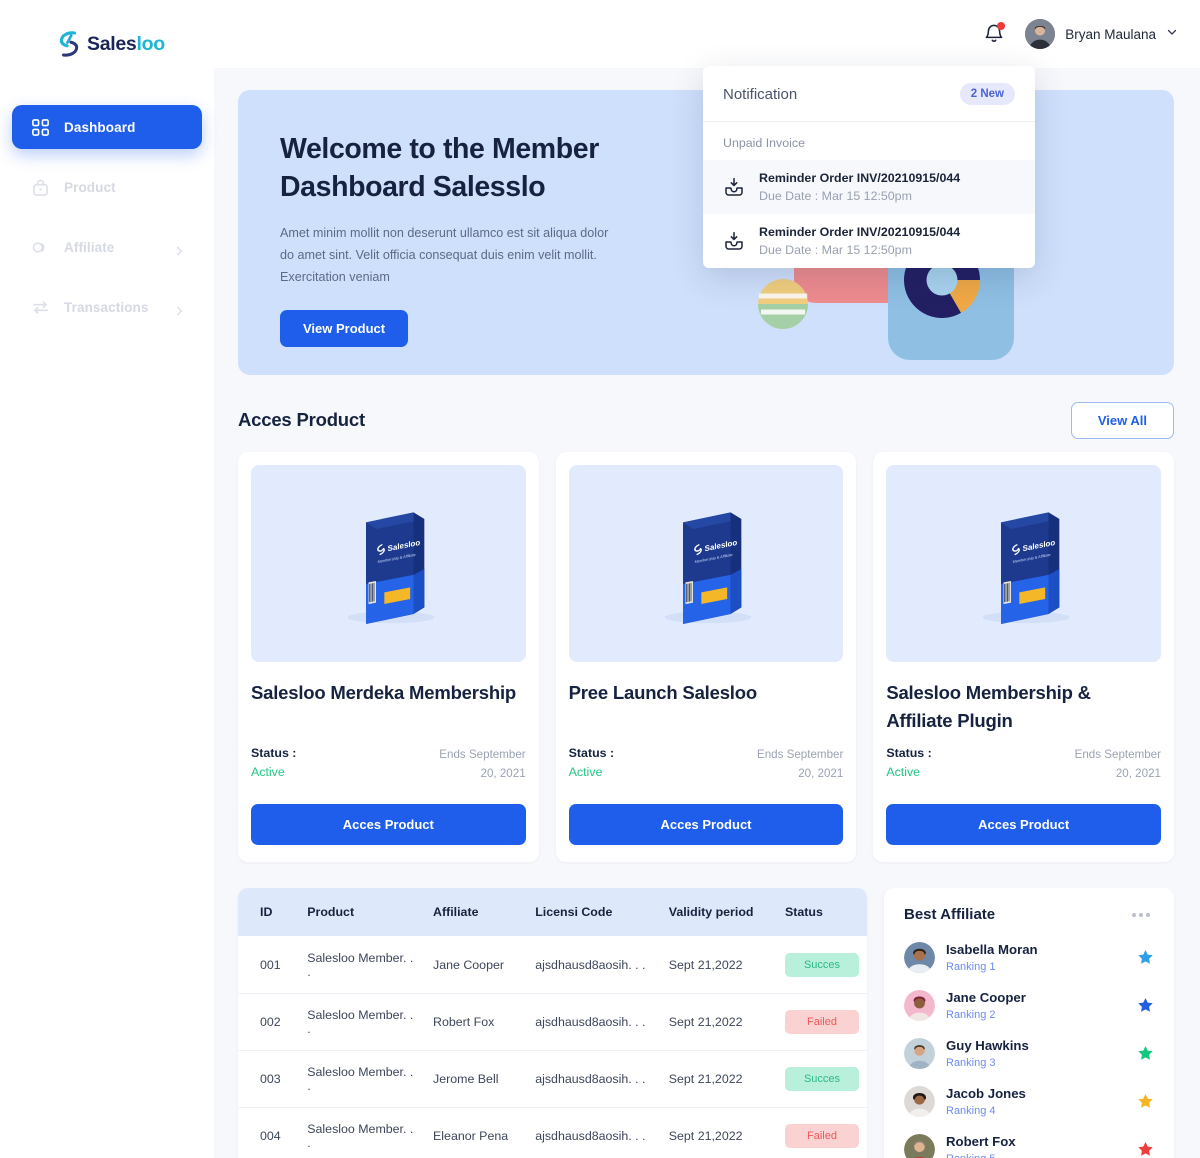 This screenshot has width=1200, height=1158. I want to click on affiliate-info: Isabella Moran Ranking 1, so click(1036, 957).